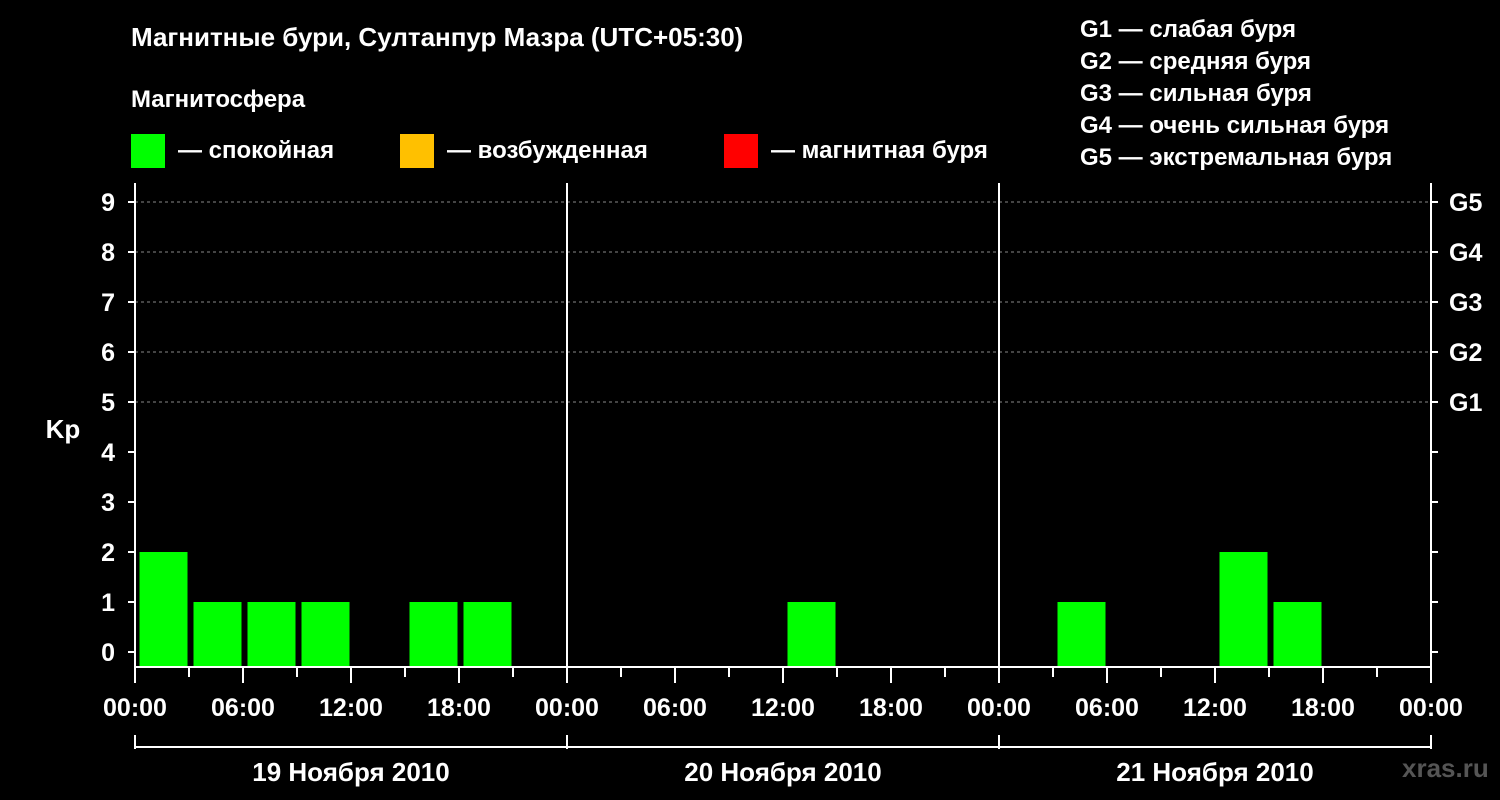 This screenshot has width=1500, height=800. What do you see at coordinates (1214, 772) in the screenshot?
I see `day-label-3: 21 Ноября 2010` at bounding box center [1214, 772].